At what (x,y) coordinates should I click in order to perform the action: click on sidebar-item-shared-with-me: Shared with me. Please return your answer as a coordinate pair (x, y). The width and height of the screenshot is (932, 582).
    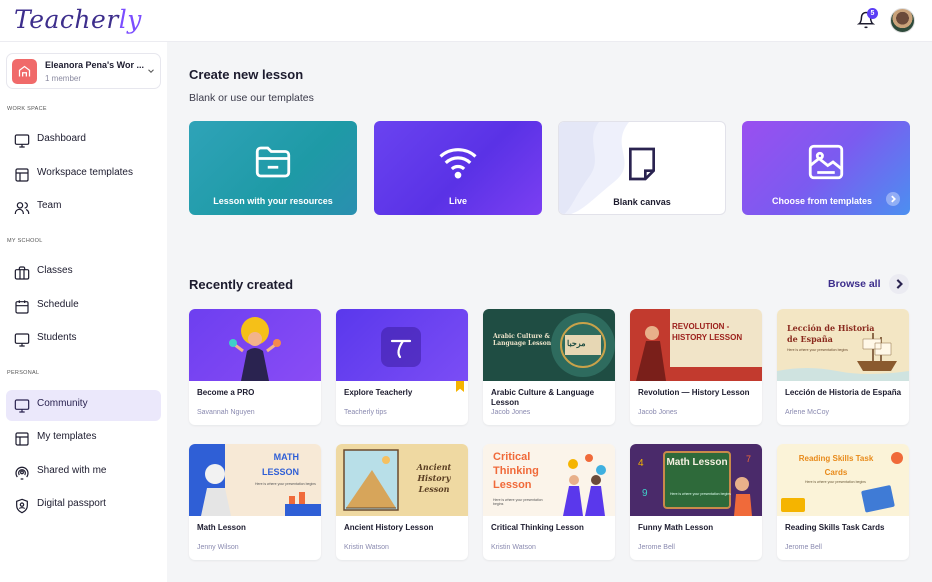
    Looking at the image, I should click on (83, 472).